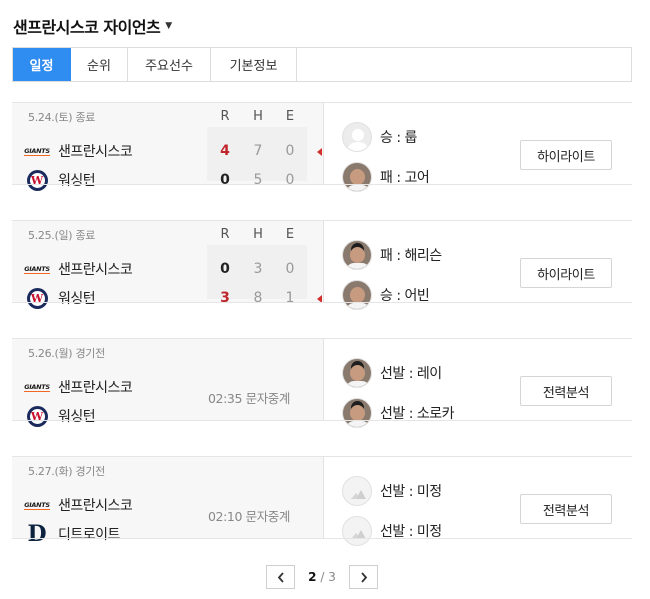  What do you see at coordinates (254, 64) in the screenshot?
I see `tab-basic-info: 기본정보` at bounding box center [254, 64].